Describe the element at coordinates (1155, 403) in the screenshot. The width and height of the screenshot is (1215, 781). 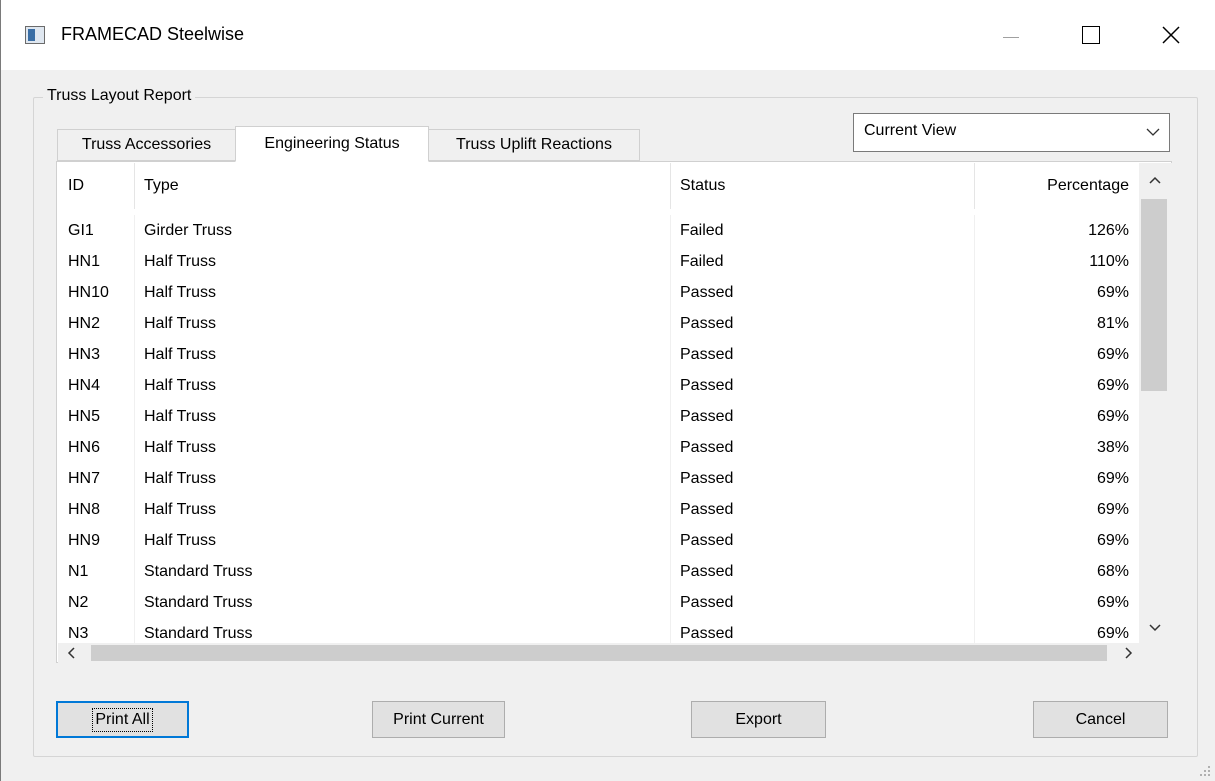
I see `vertical-scrollbar` at that location.